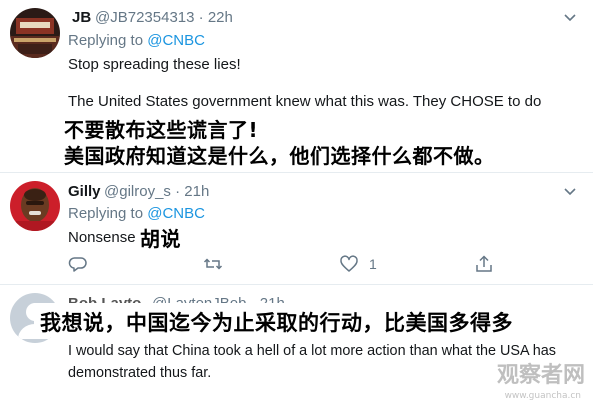  I want to click on translation-caption: 美国政府知道这是什么，他们选择什么都不做。, so click(279, 156).